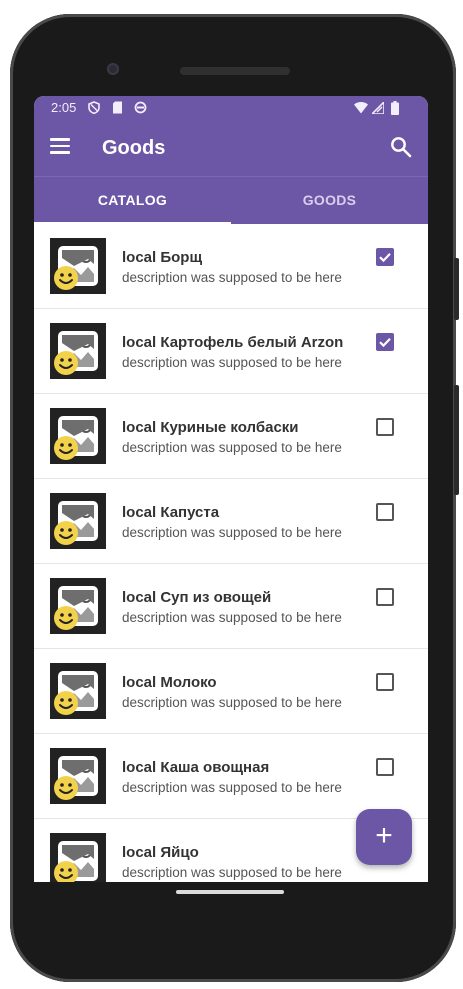  What do you see at coordinates (196, 767) in the screenshot?
I see `item-title: local Каша овощная` at bounding box center [196, 767].